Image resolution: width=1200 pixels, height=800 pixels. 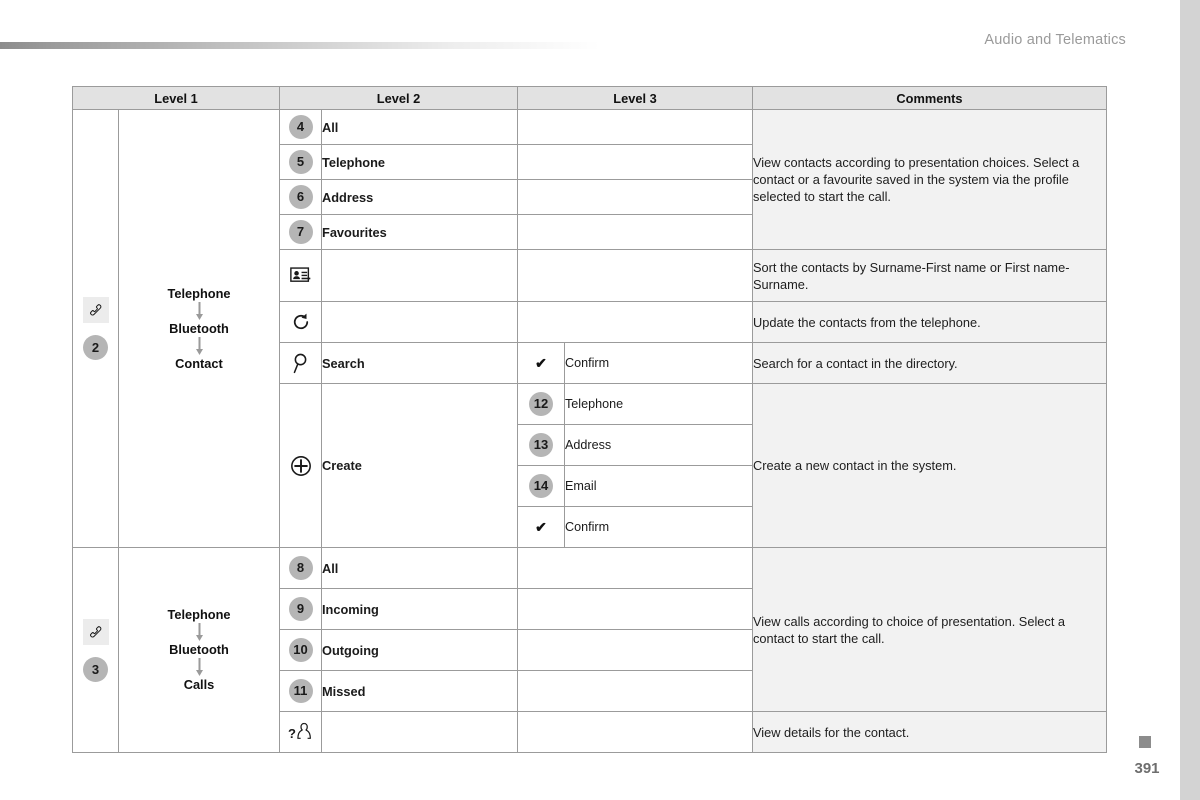 What do you see at coordinates (300, 45) in the screenshot?
I see `header-gradient-rule` at bounding box center [300, 45].